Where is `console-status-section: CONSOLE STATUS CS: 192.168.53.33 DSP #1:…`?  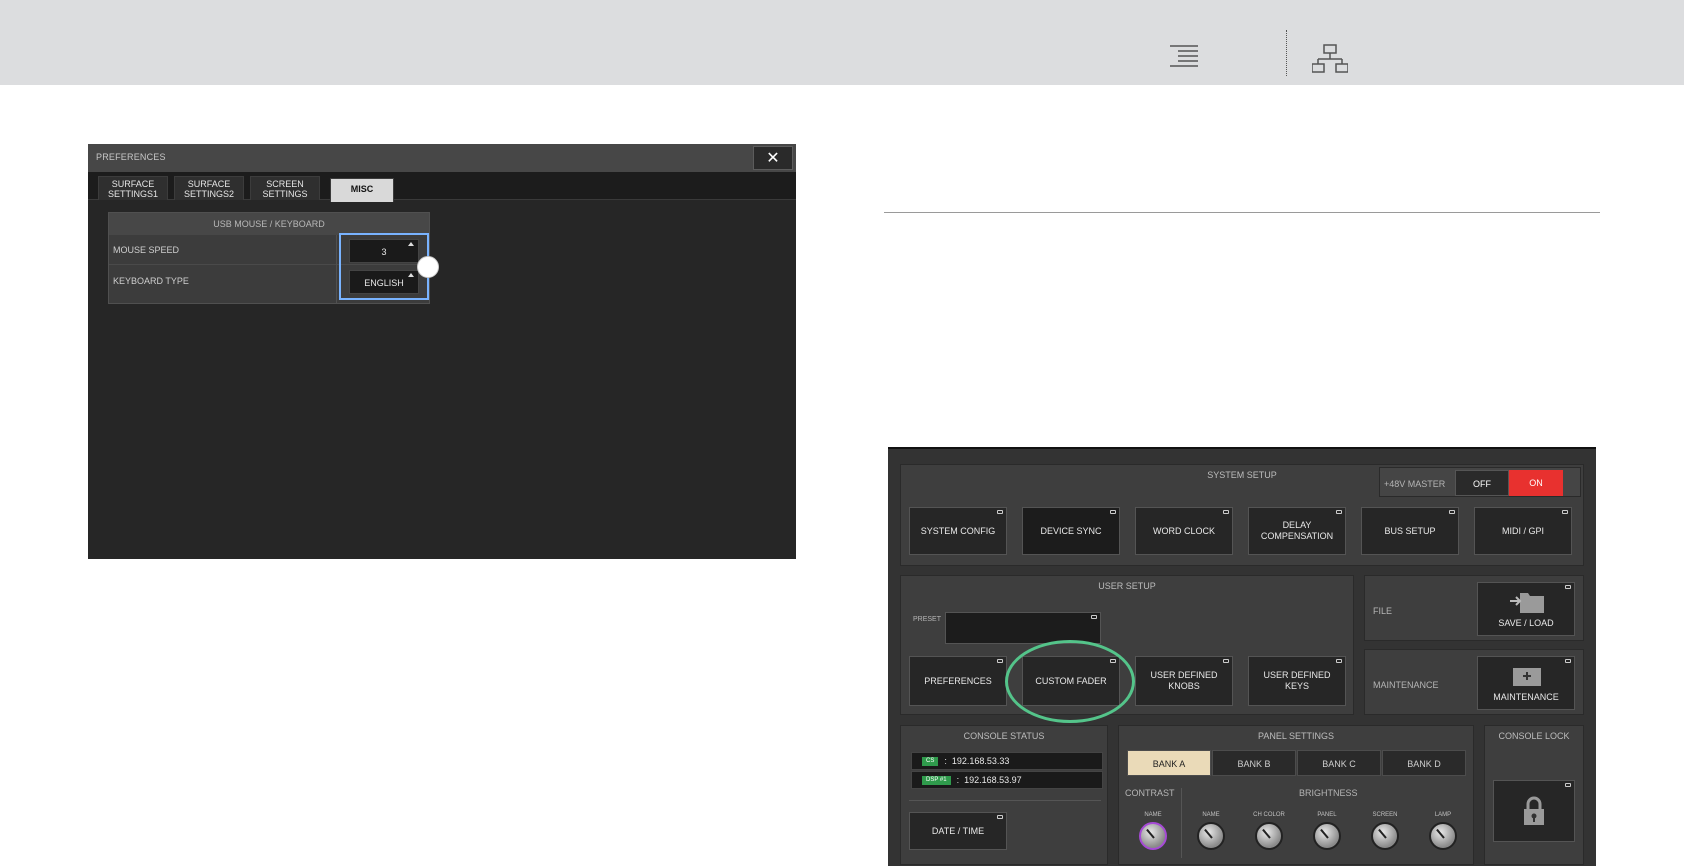
console-status-section: CONSOLE STATUS CS: 192.168.53.33 DSP #1:… is located at coordinates (1004, 795).